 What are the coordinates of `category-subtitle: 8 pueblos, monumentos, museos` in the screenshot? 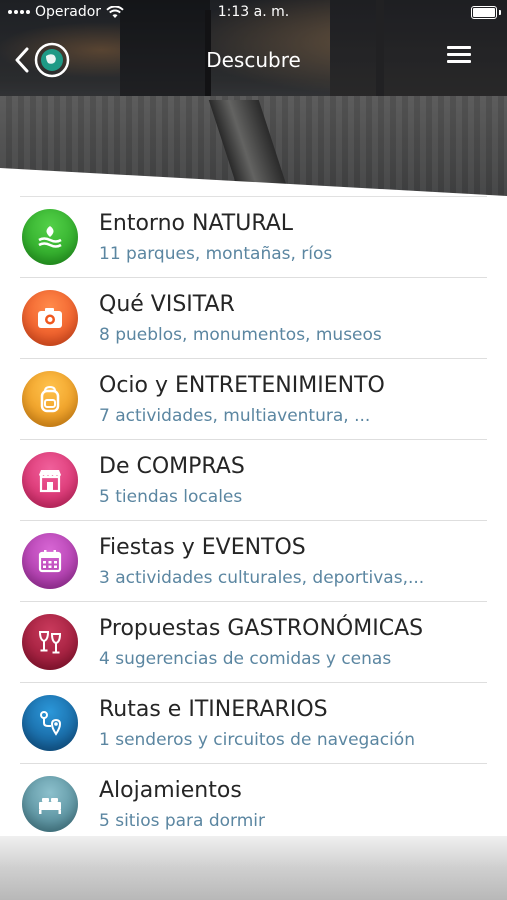 It's located at (240, 335).